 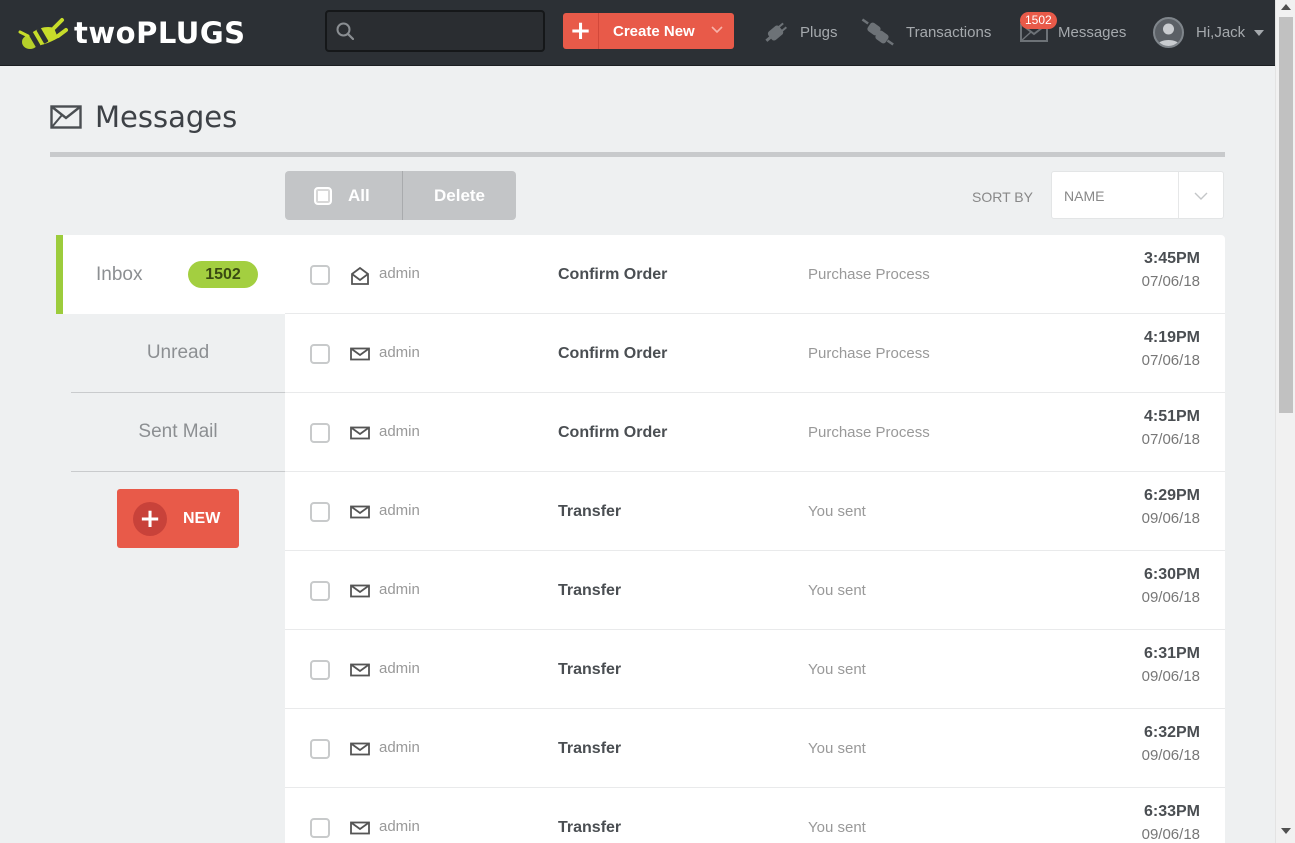 I want to click on select-all-checkbox, so click(x=323, y=195).